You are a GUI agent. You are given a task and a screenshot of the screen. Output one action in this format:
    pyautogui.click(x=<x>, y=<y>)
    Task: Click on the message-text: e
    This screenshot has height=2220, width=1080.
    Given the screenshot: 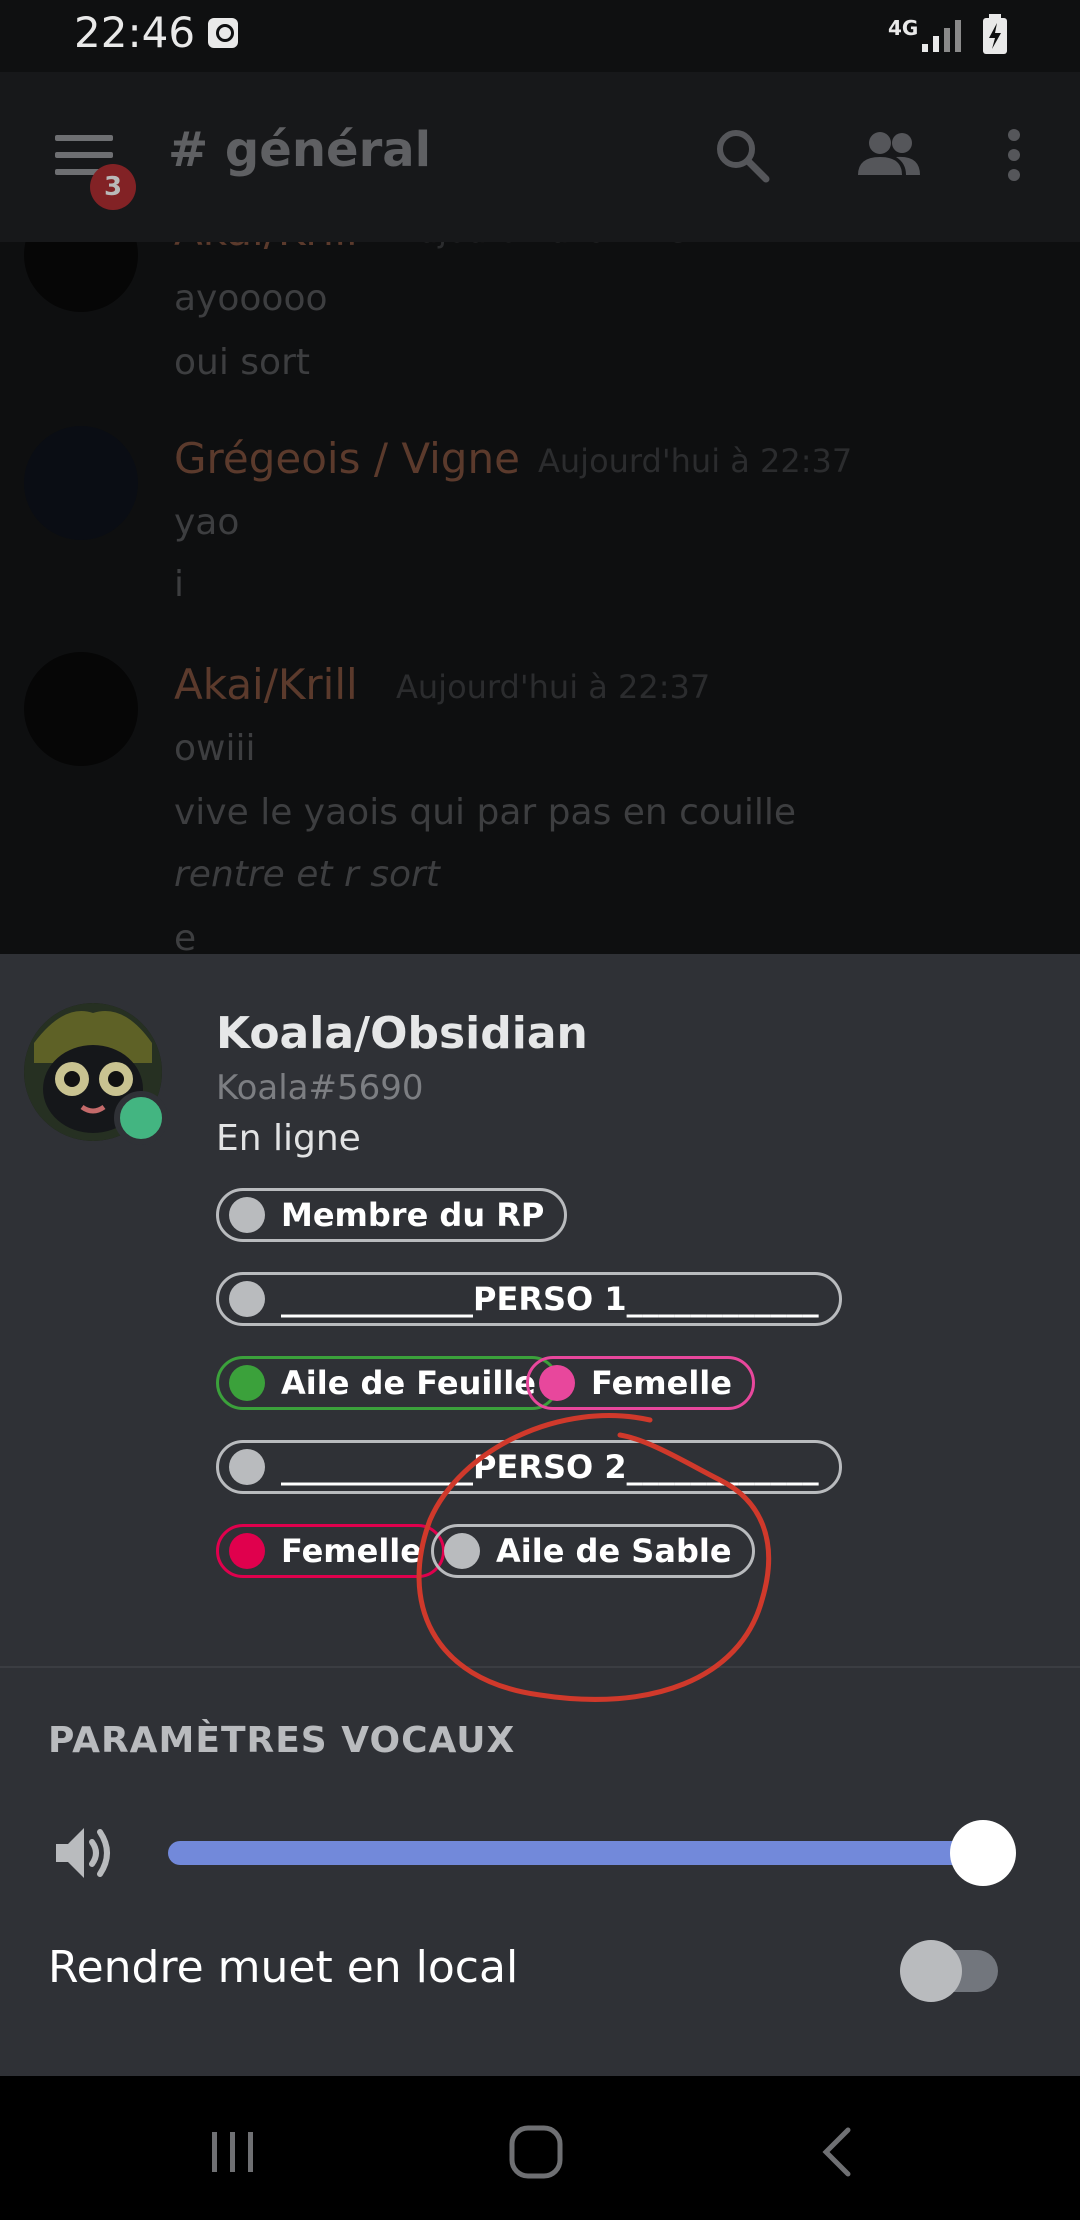 What is the action you would take?
    pyautogui.click(x=185, y=936)
    